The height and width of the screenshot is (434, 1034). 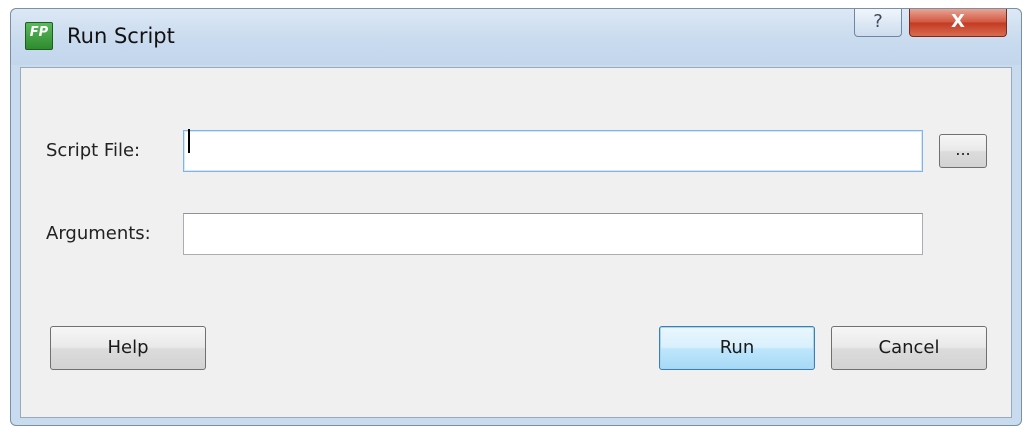 I want to click on close-icon: X, so click(x=958, y=21).